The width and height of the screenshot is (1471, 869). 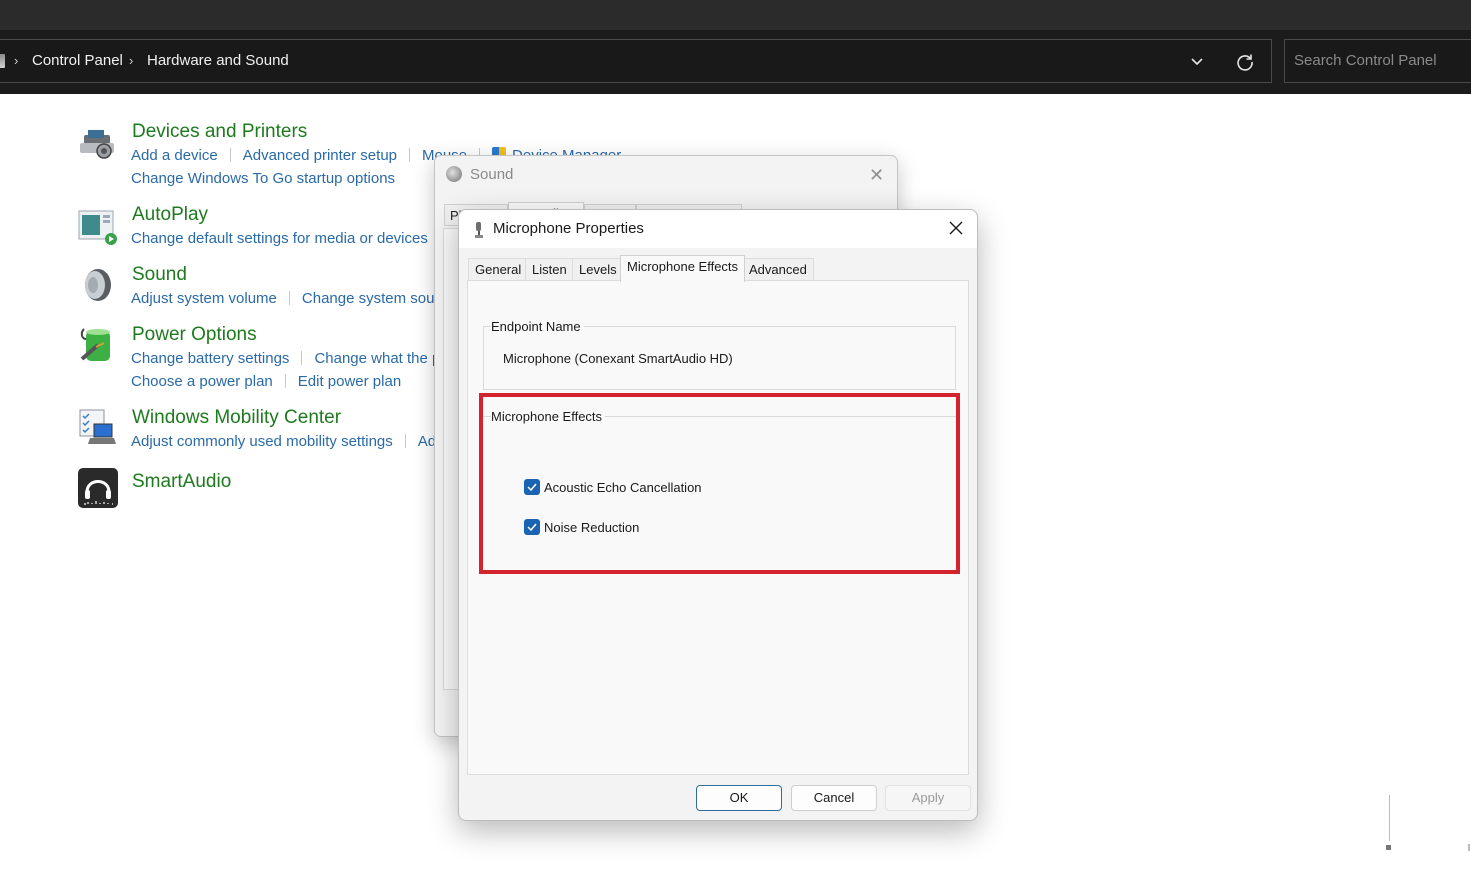 I want to click on address-bar: › Control Panel › Hardware and Sound, so click(x=636, y=61).